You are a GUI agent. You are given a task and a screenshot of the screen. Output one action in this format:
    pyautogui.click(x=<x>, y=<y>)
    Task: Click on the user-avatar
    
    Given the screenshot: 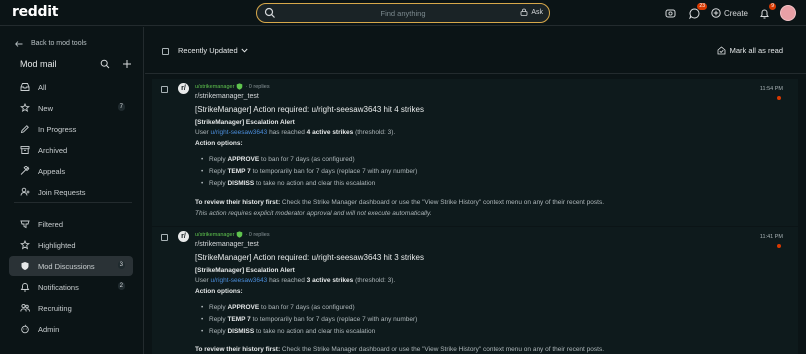 What is the action you would take?
    pyautogui.click(x=788, y=13)
    